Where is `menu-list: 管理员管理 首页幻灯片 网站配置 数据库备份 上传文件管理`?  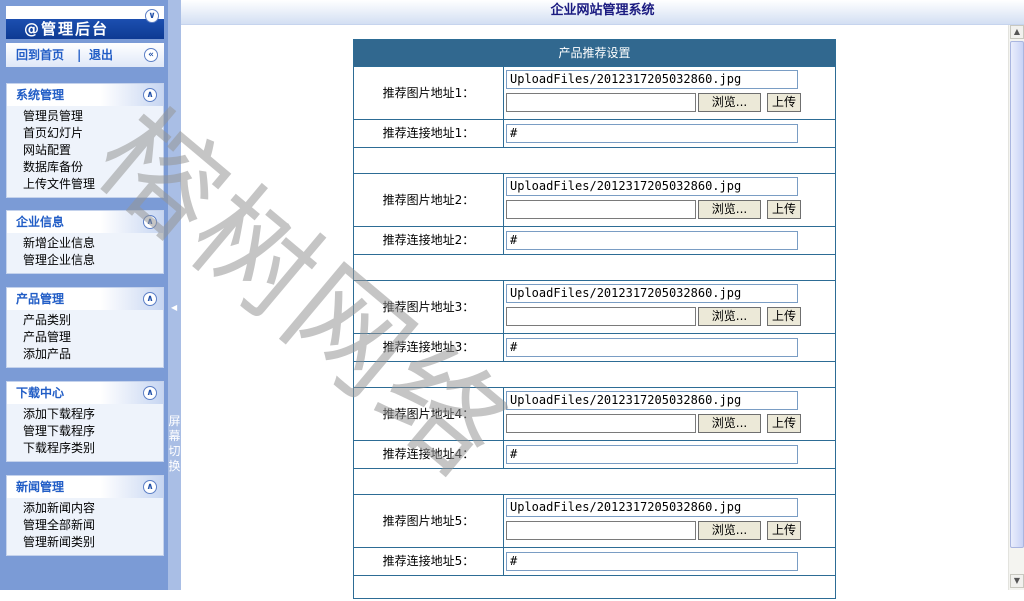
menu-list: 管理员管理 首页幻灯片 网站配置 数据库备份 上传文件管理 is located at coordinates (85, 151).